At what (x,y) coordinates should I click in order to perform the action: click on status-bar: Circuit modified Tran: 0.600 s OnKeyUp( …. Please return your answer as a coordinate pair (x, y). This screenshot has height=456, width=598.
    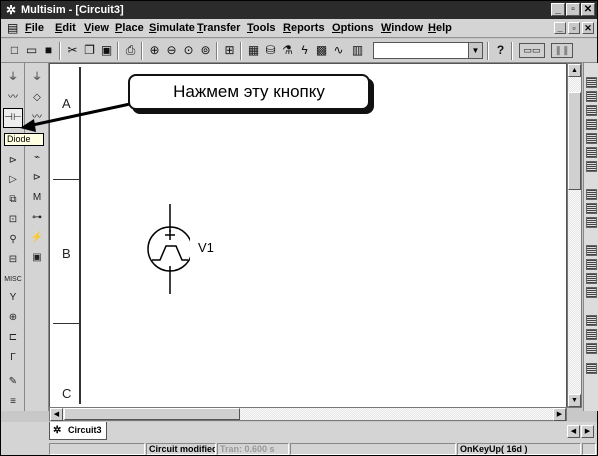
    Looking at the image, I should click on (299, 448).